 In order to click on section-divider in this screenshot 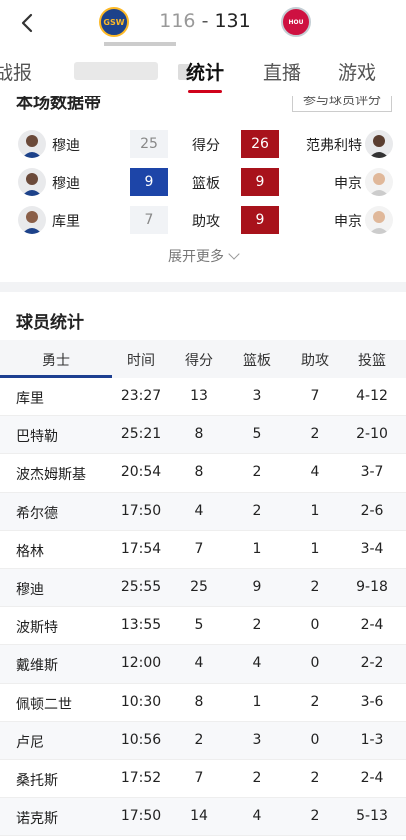, I will do `click(203, 287)`.